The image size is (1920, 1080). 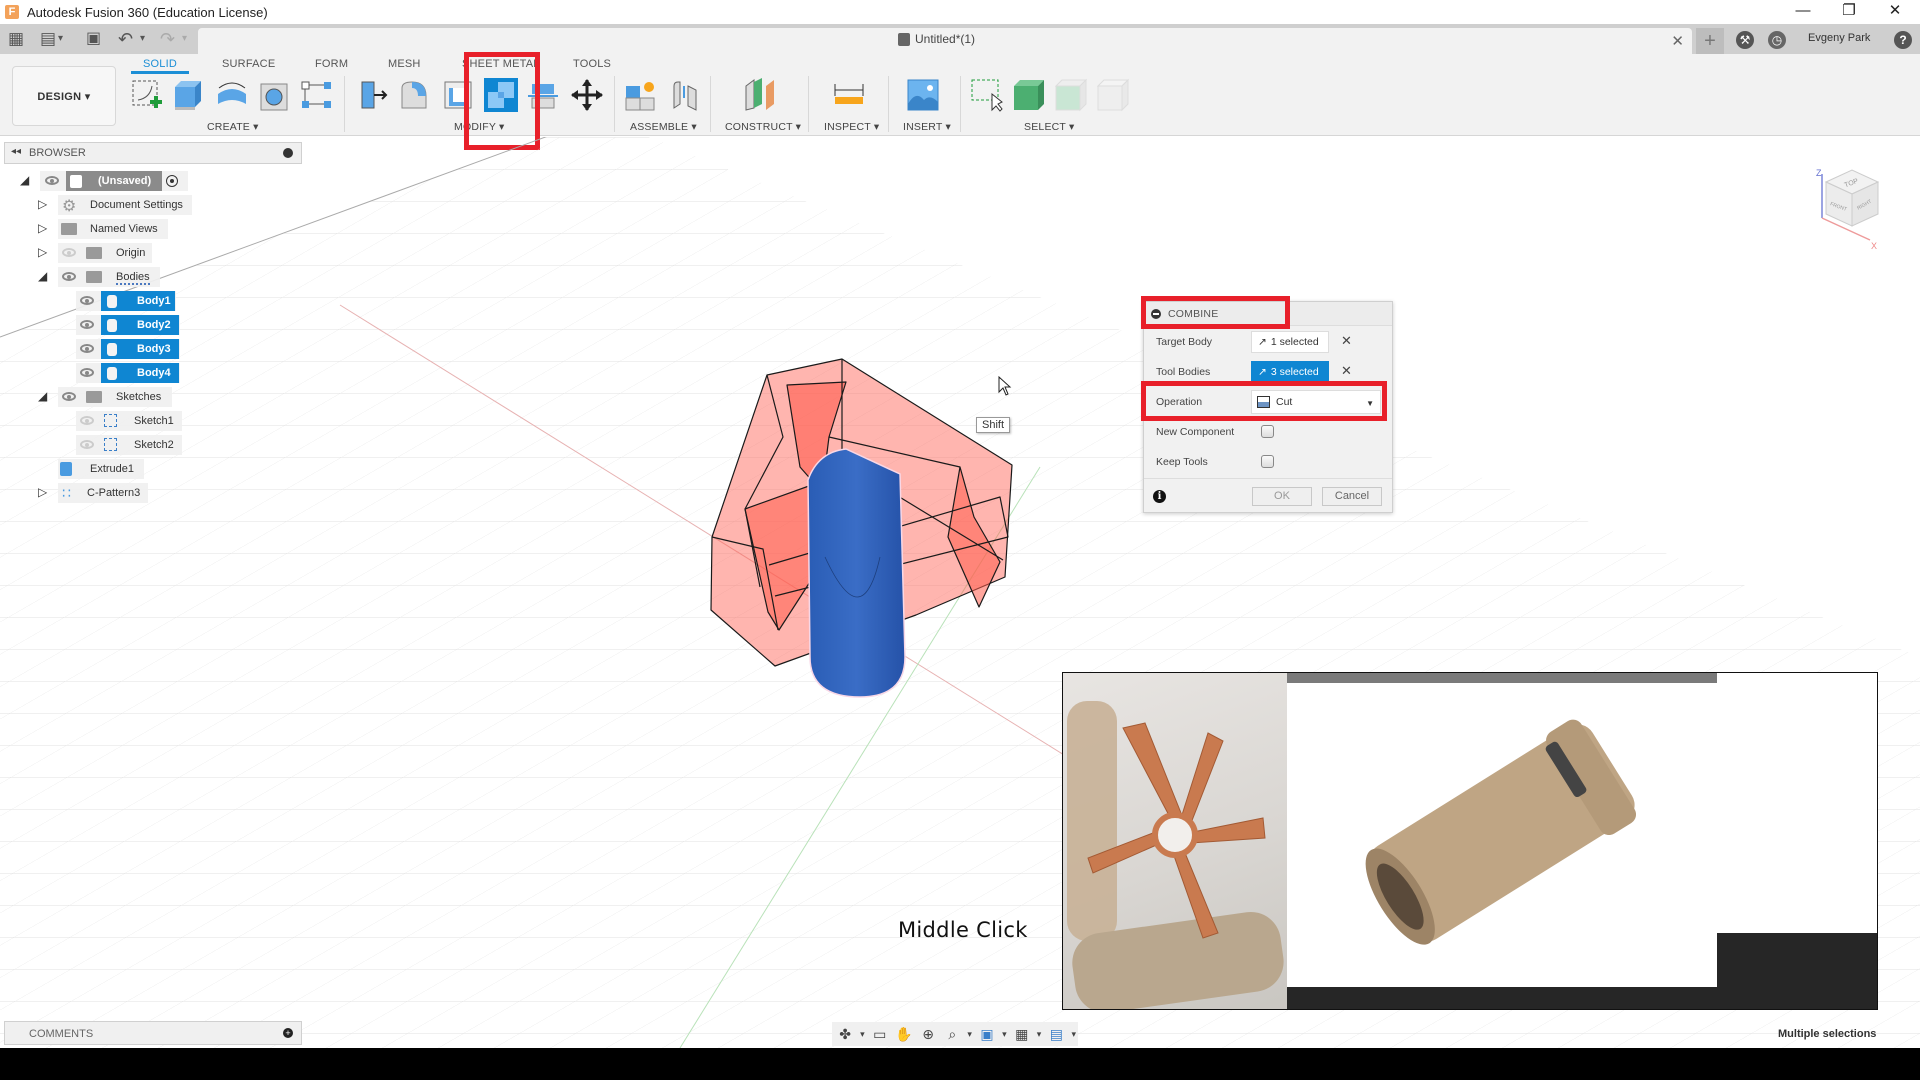 I want to click on tree-root: ◢ (Unsaved), so click(x=100, y=181).